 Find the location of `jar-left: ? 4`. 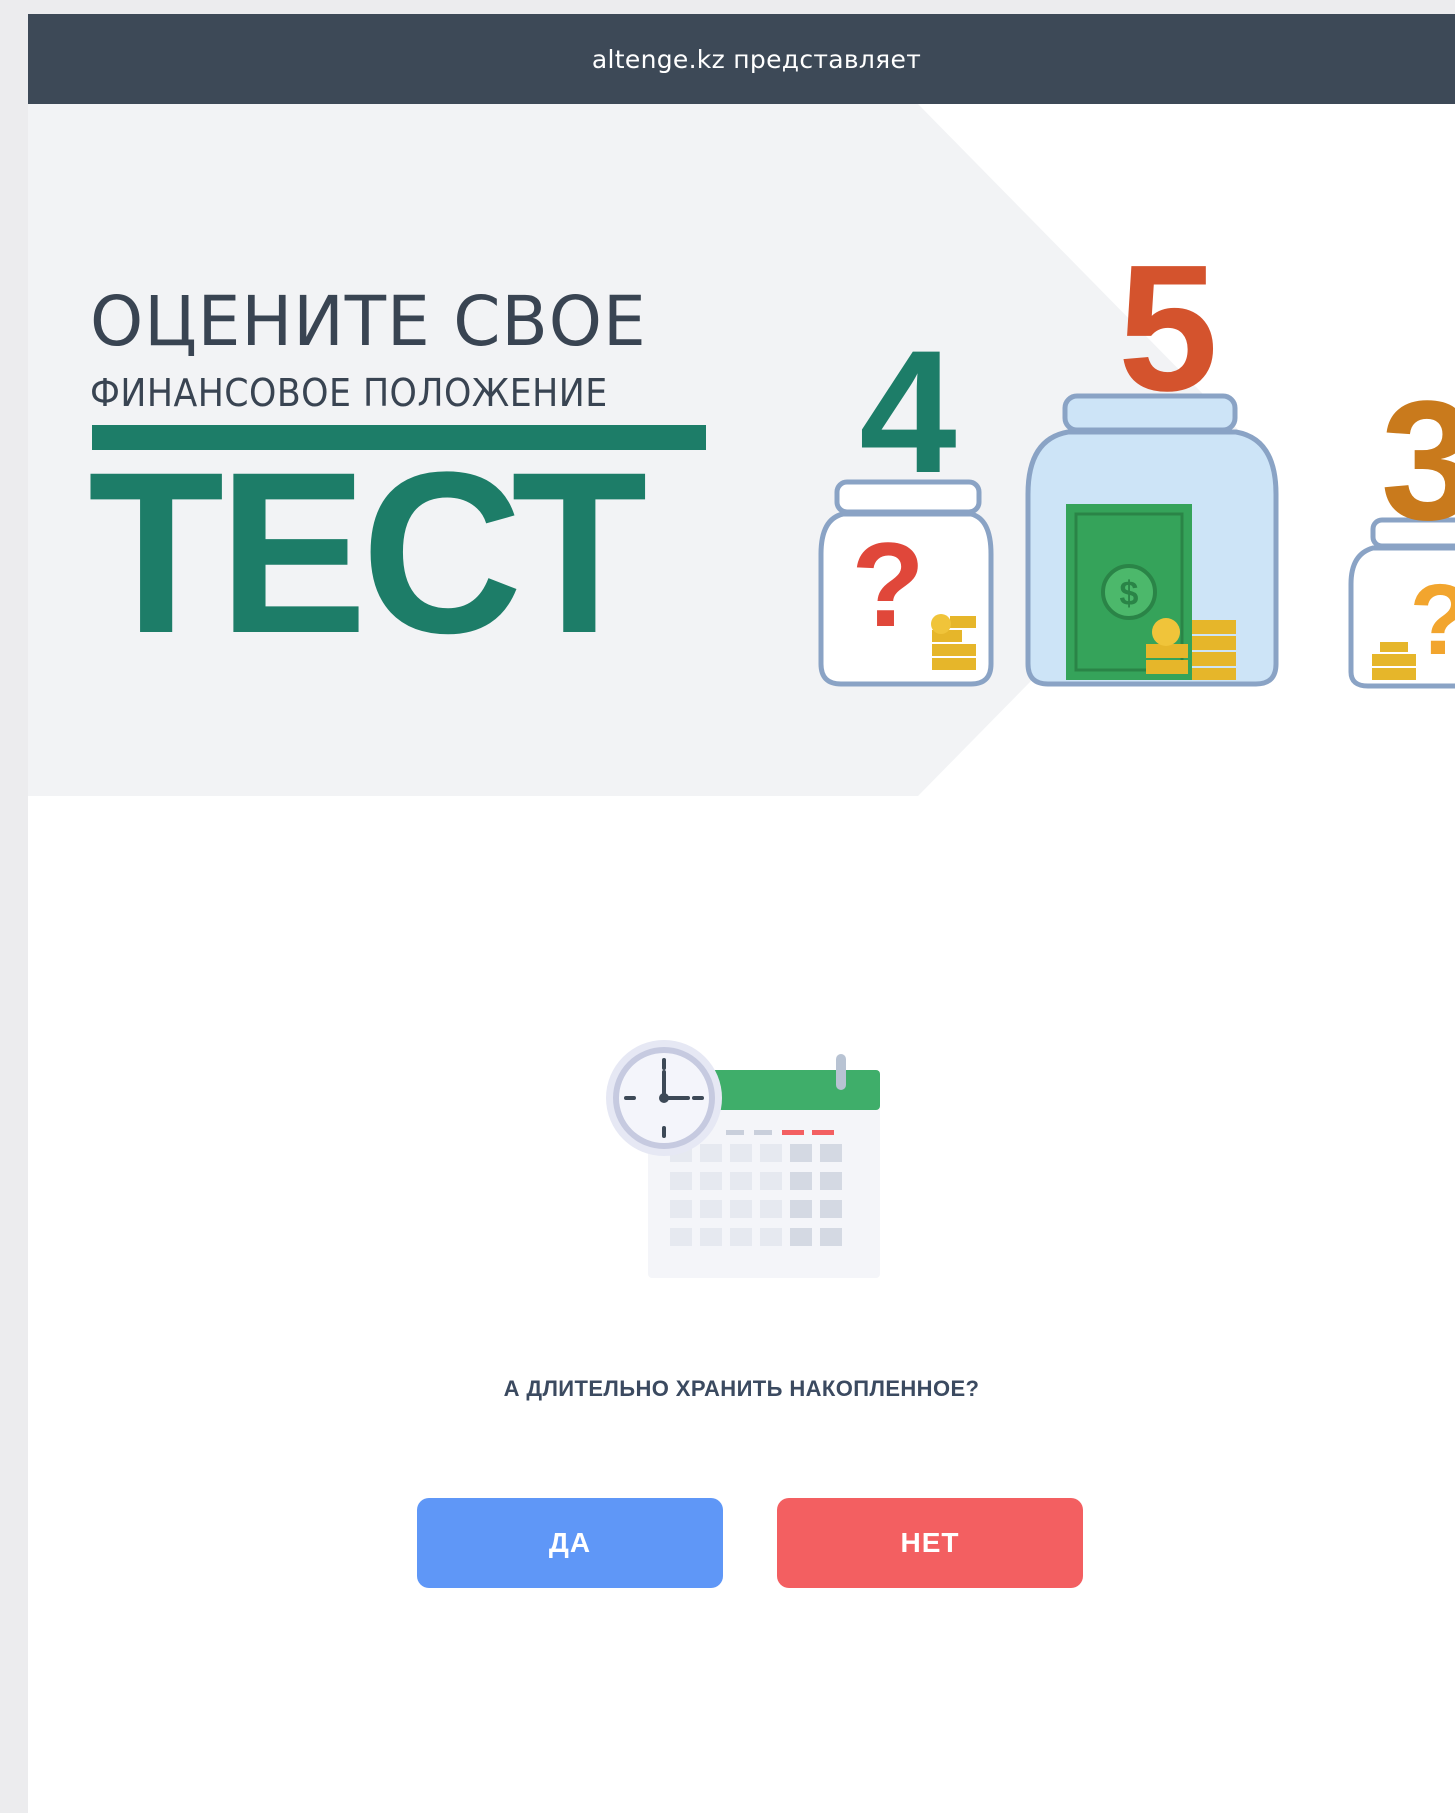

jar-left: ? 4 is located at coordinates (906, 501).